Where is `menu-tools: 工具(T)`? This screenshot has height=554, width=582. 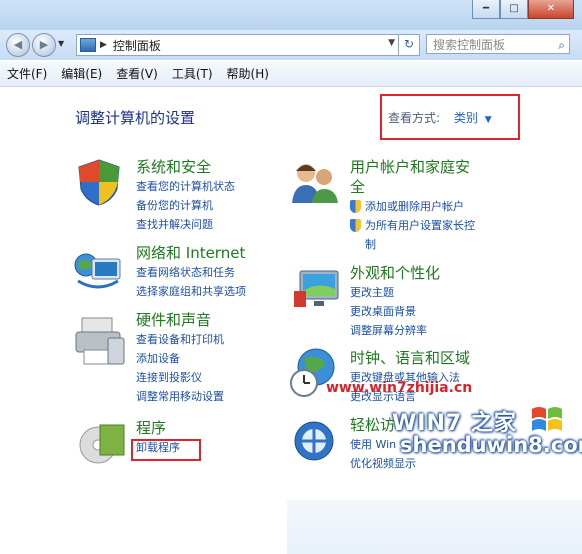
menu-tools: 工具(T) is located at coordinates (192, 74).